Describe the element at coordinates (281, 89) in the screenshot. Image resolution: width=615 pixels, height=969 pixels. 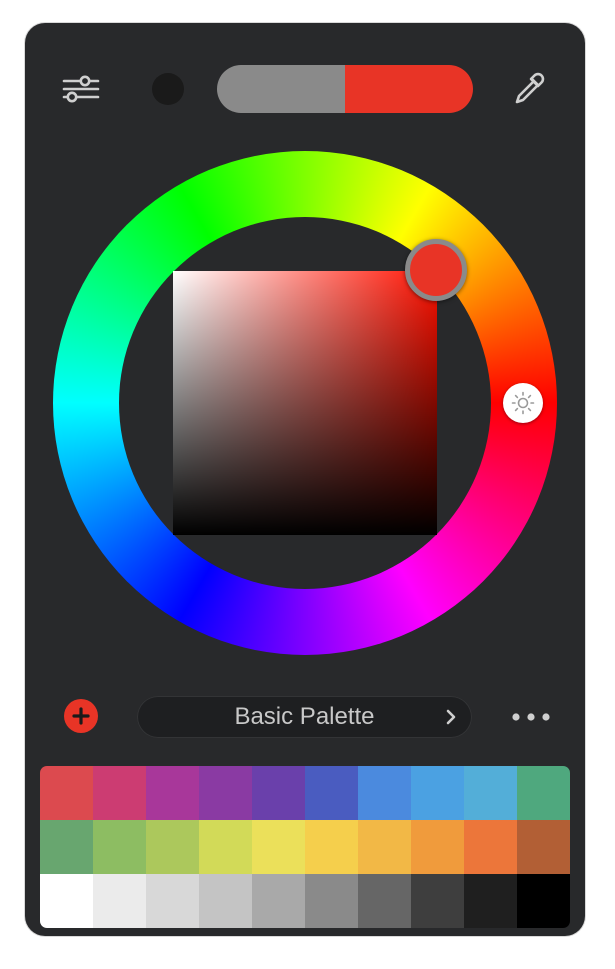
I see `previous-color-swatch` at that location.